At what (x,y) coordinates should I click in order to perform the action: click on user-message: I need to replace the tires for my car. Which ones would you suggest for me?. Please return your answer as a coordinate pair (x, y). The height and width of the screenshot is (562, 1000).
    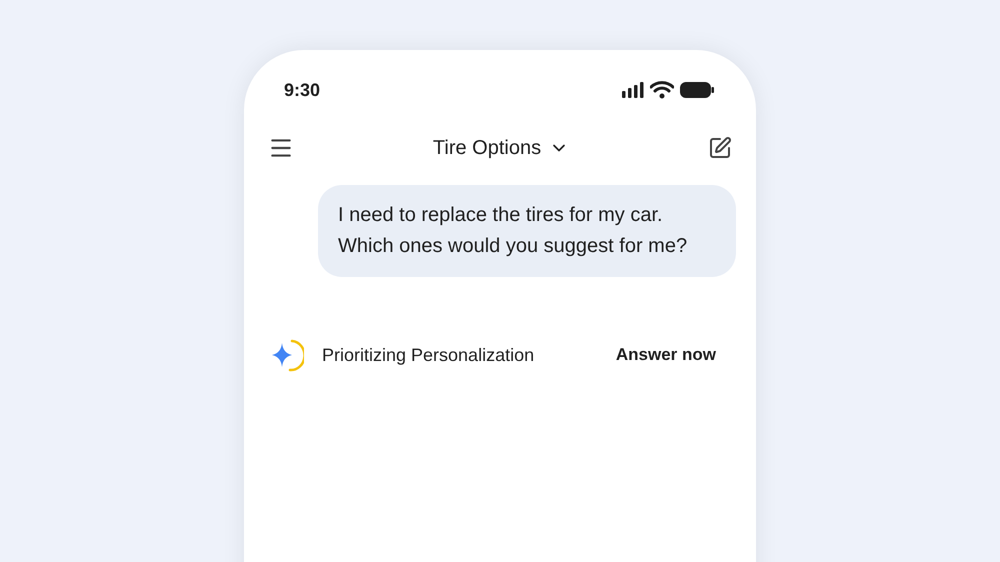
    Looking at the image, I should click on (527, 231).